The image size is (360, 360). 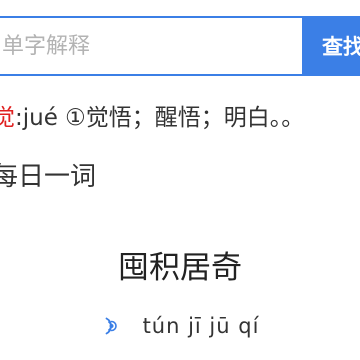 I want to click on pinyin-row: tún jī jū qí, so click(x=180, y=326).